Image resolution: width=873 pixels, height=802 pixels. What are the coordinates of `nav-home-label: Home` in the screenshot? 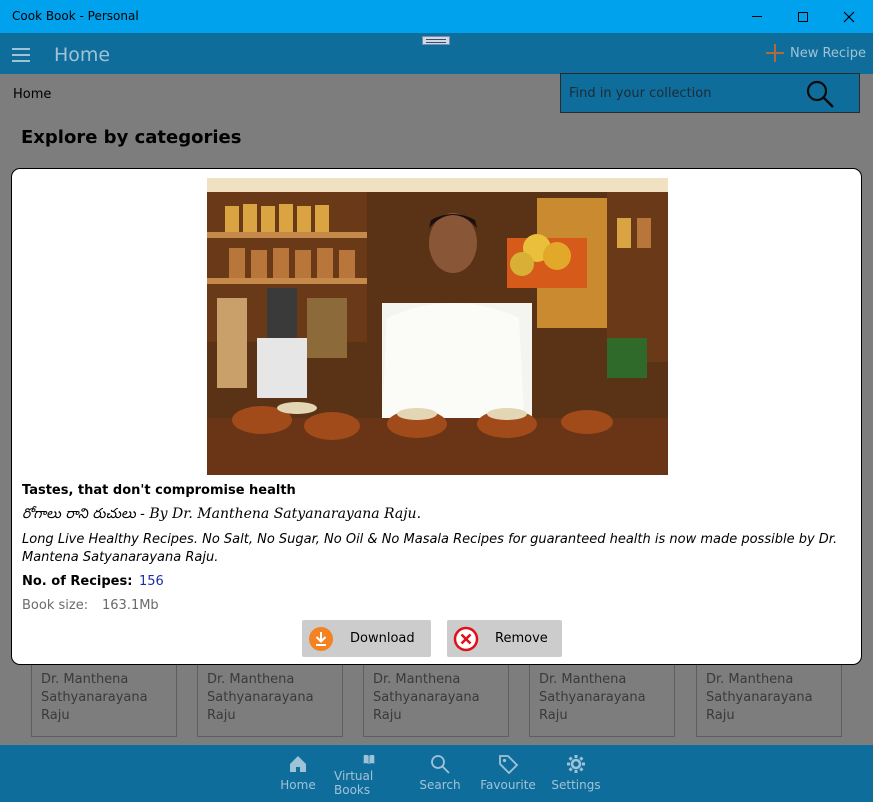 It's located at (298, 785).